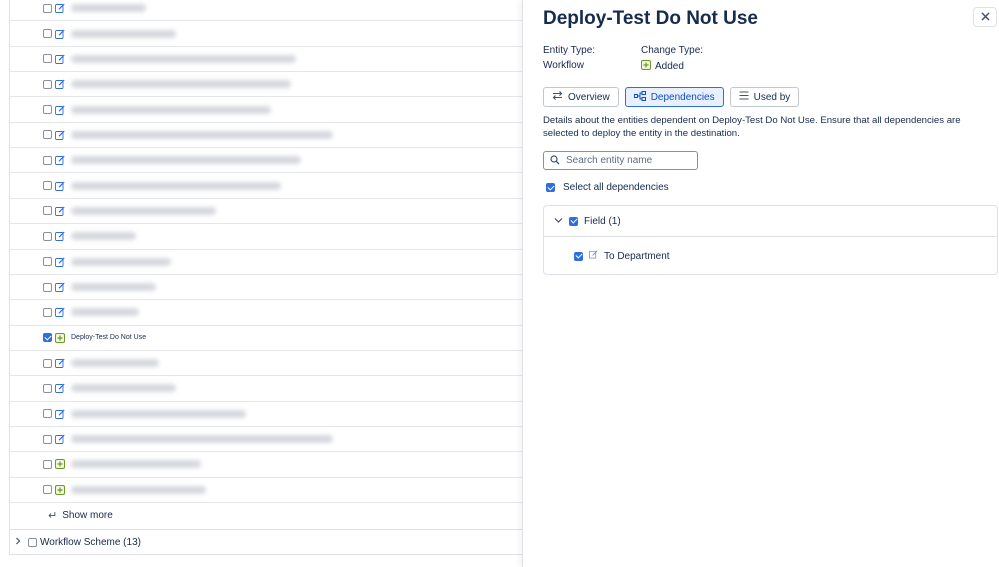 This screenshot has width=999, height=567. Describe the element at coordinates (637, 256) in the screenshot. I see `field-item-label: To Department` at that location.